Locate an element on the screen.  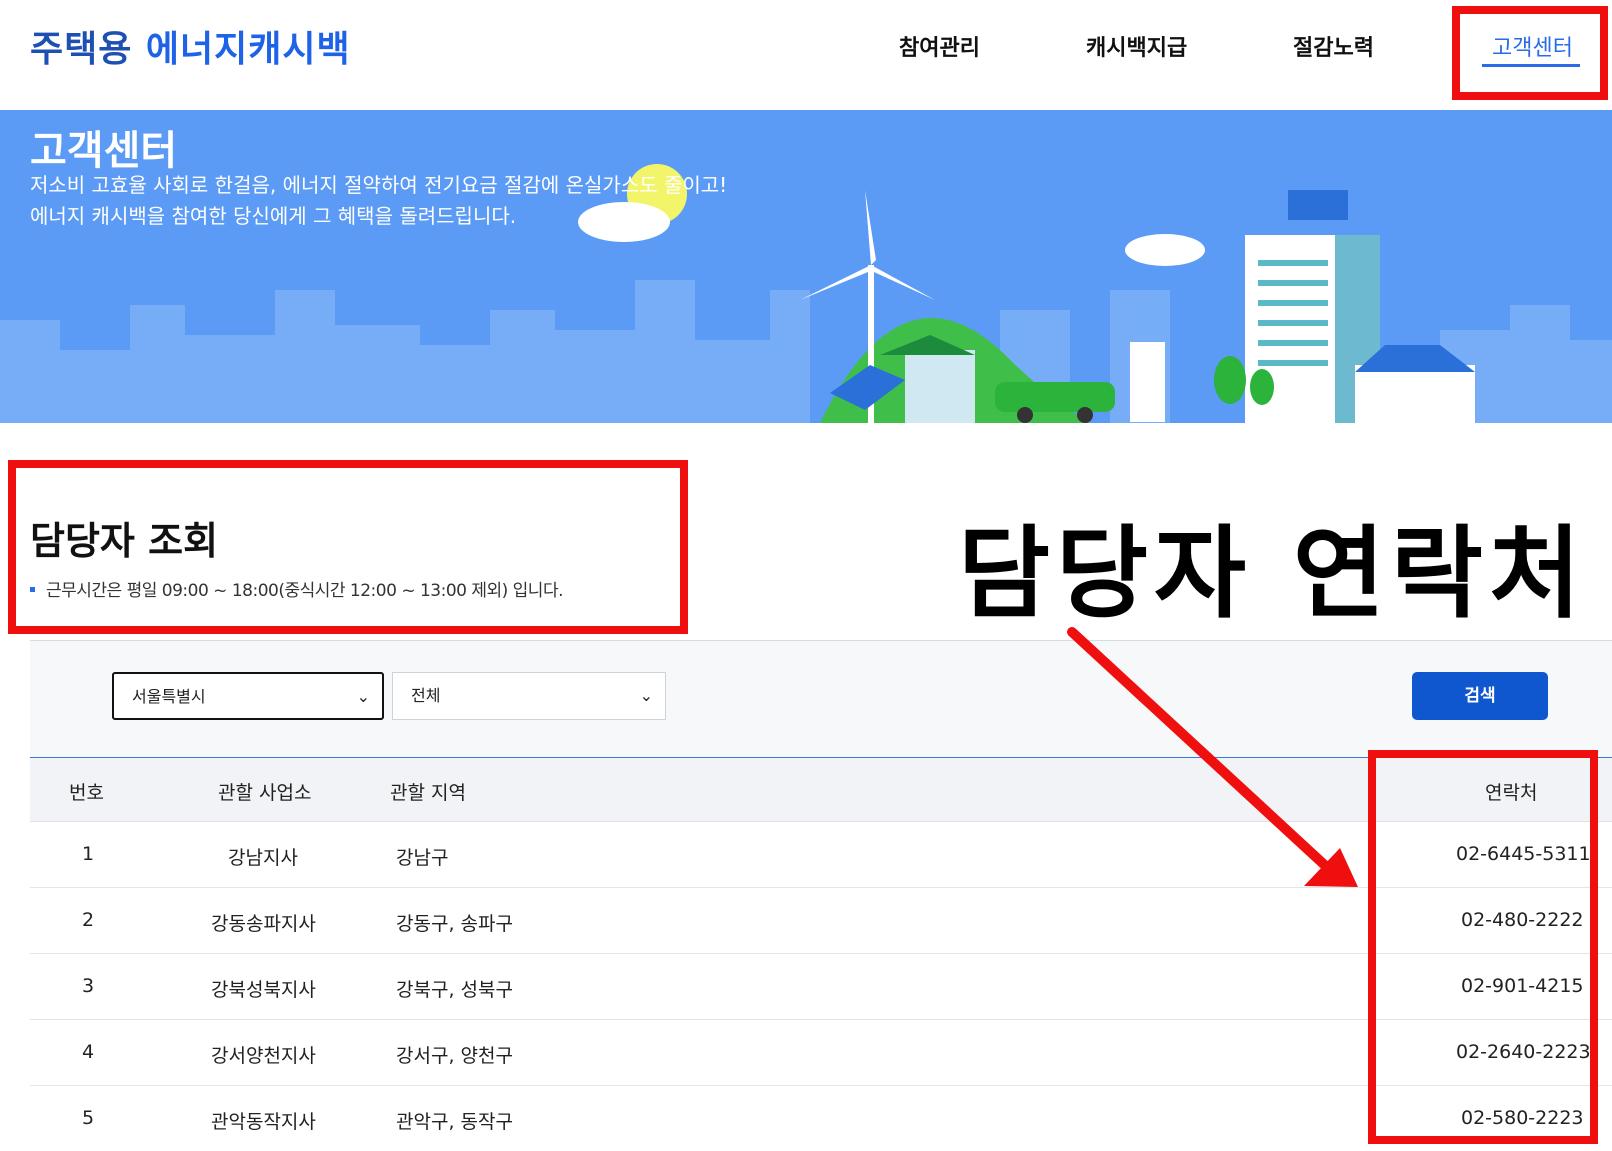
annotation-arrow-icon is located at coordinates (1212, 757).